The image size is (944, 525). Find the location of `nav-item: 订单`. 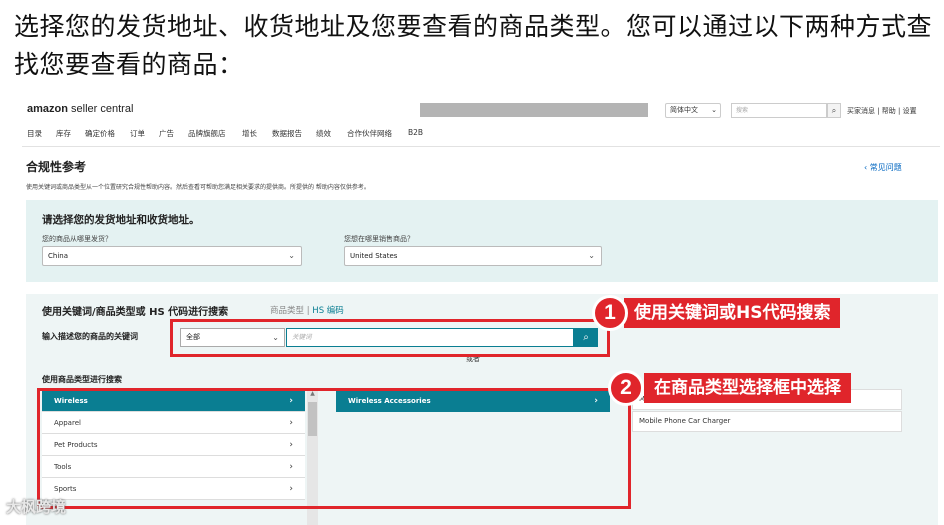

nav-item: 订单 is located at coordinates (137, 133).